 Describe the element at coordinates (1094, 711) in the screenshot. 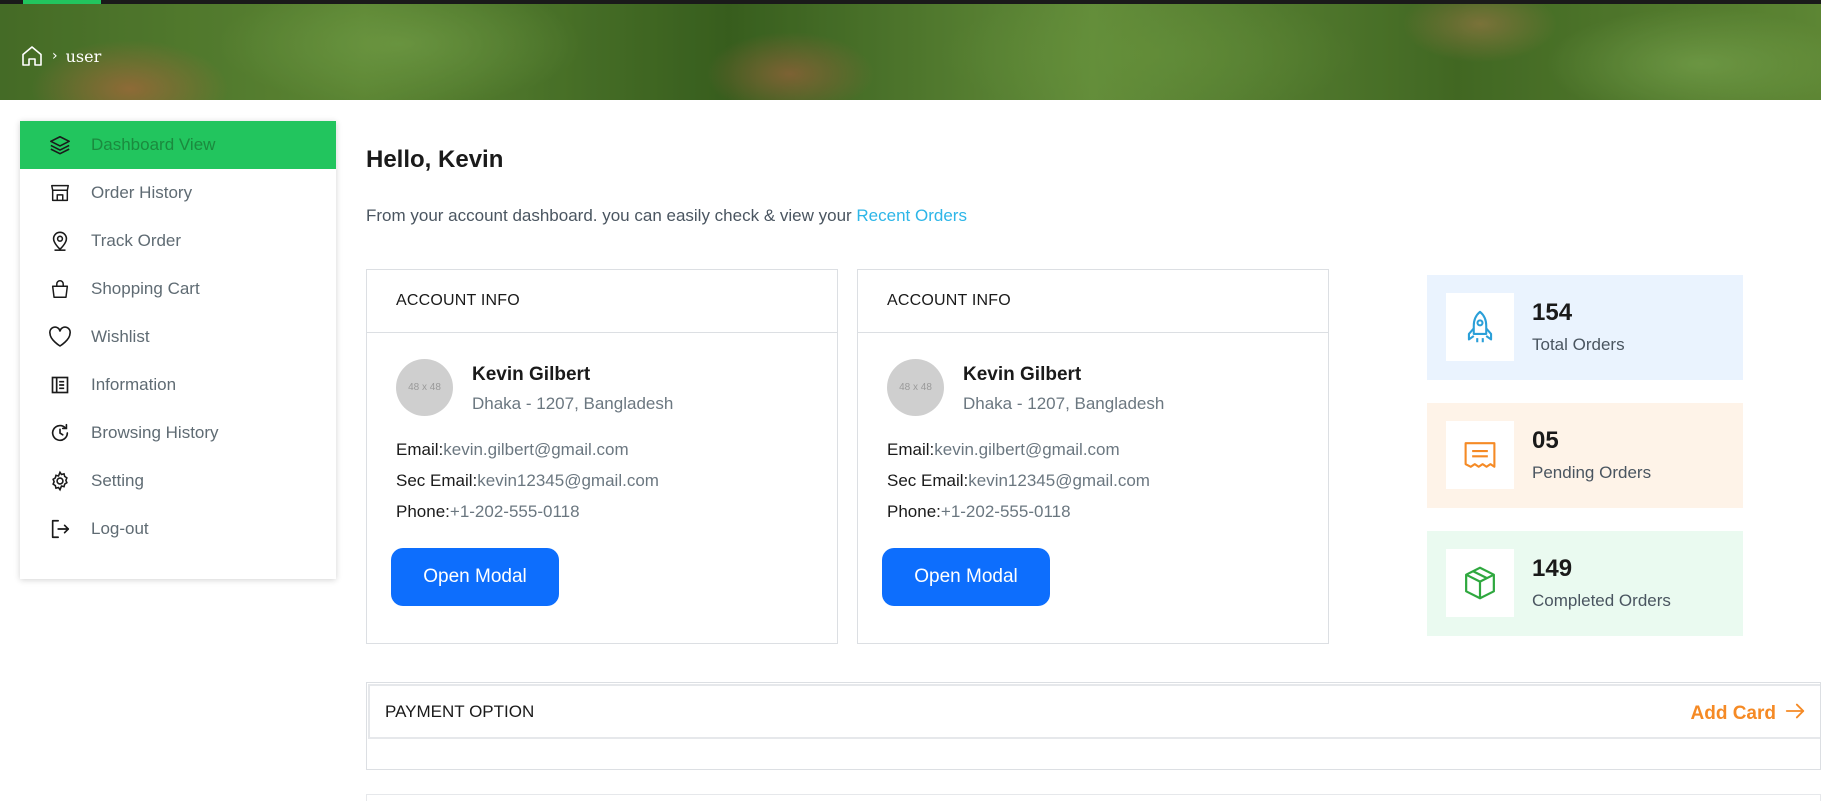

I see `payment-option-header: PAYMENT OPTION Add Card` at that location.